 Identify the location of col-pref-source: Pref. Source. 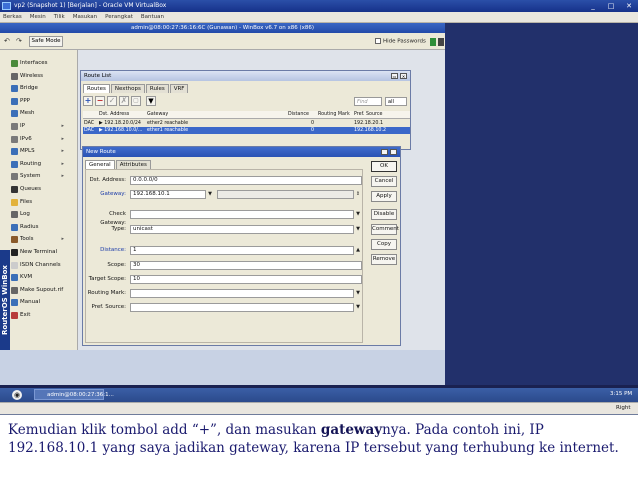
(368, 115).